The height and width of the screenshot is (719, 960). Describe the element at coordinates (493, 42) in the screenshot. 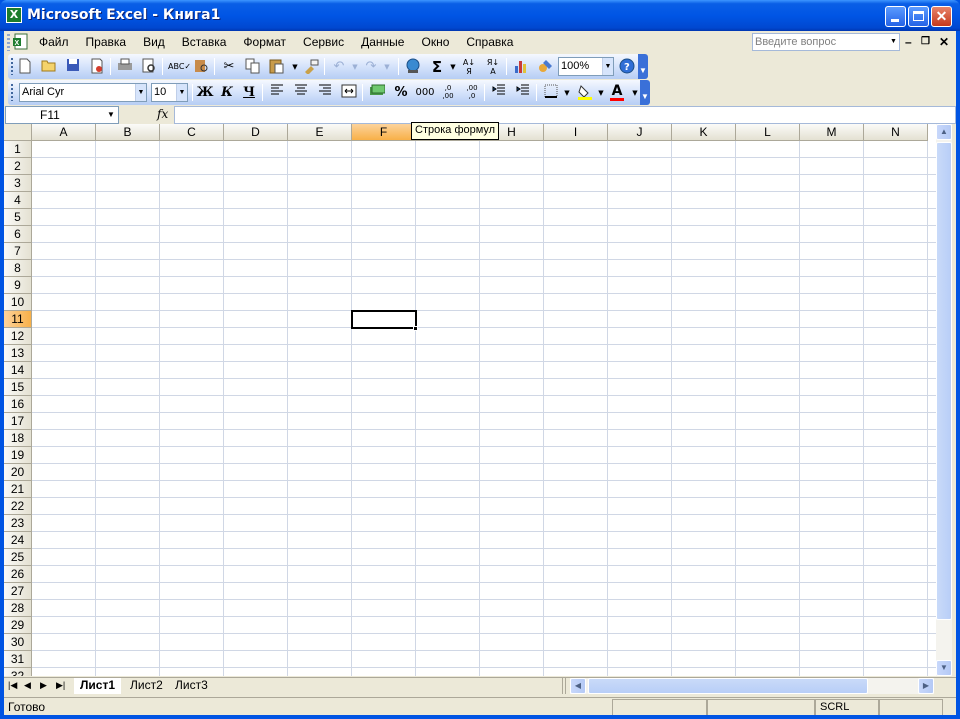

I see `menu-help: Справка` at that location.